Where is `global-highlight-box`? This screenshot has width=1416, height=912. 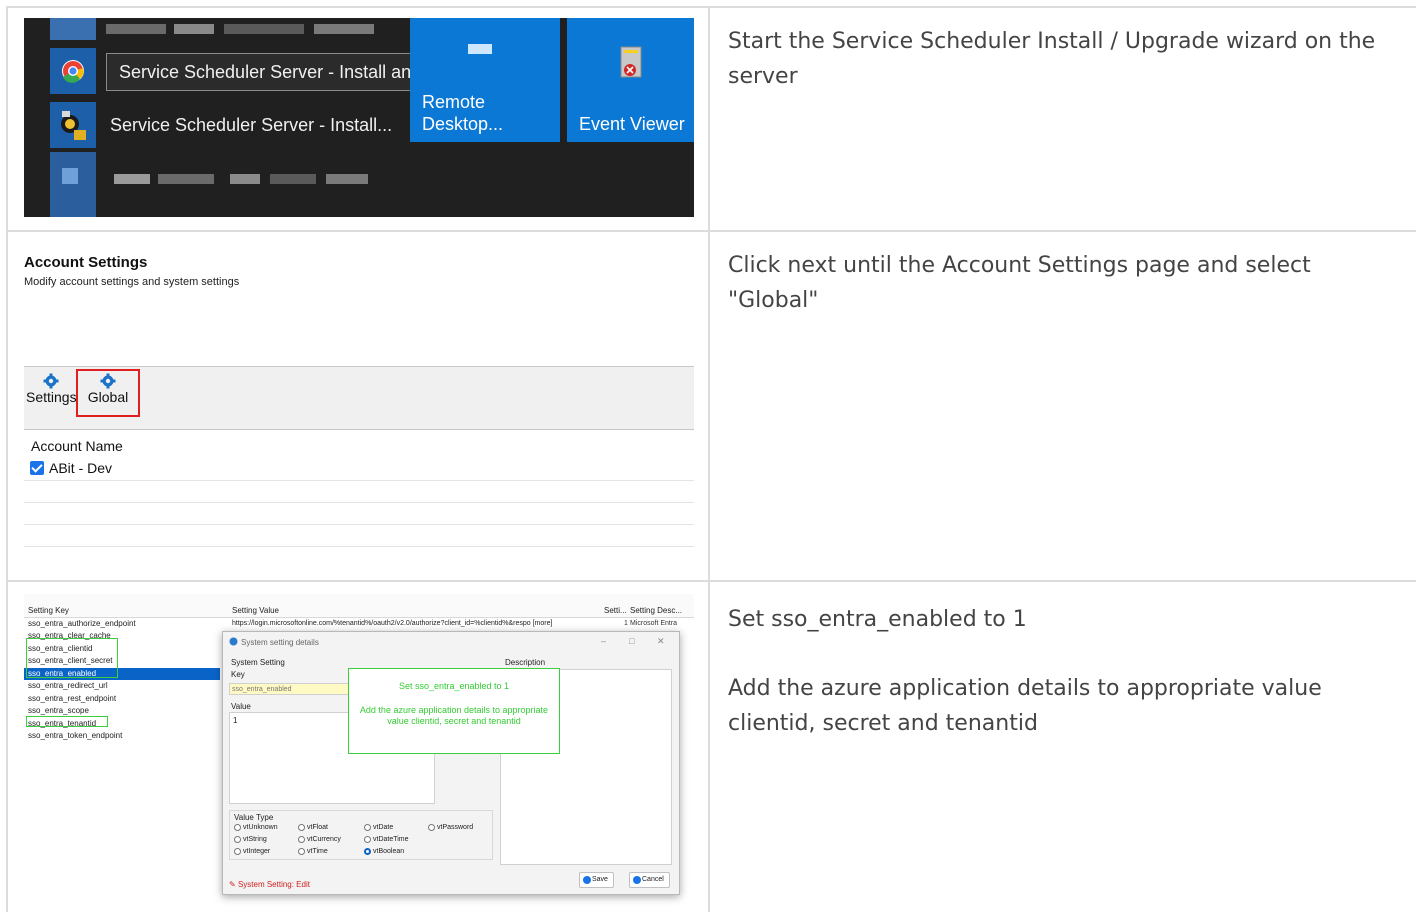 global-highlight-box is located at coordinates (108, 393).